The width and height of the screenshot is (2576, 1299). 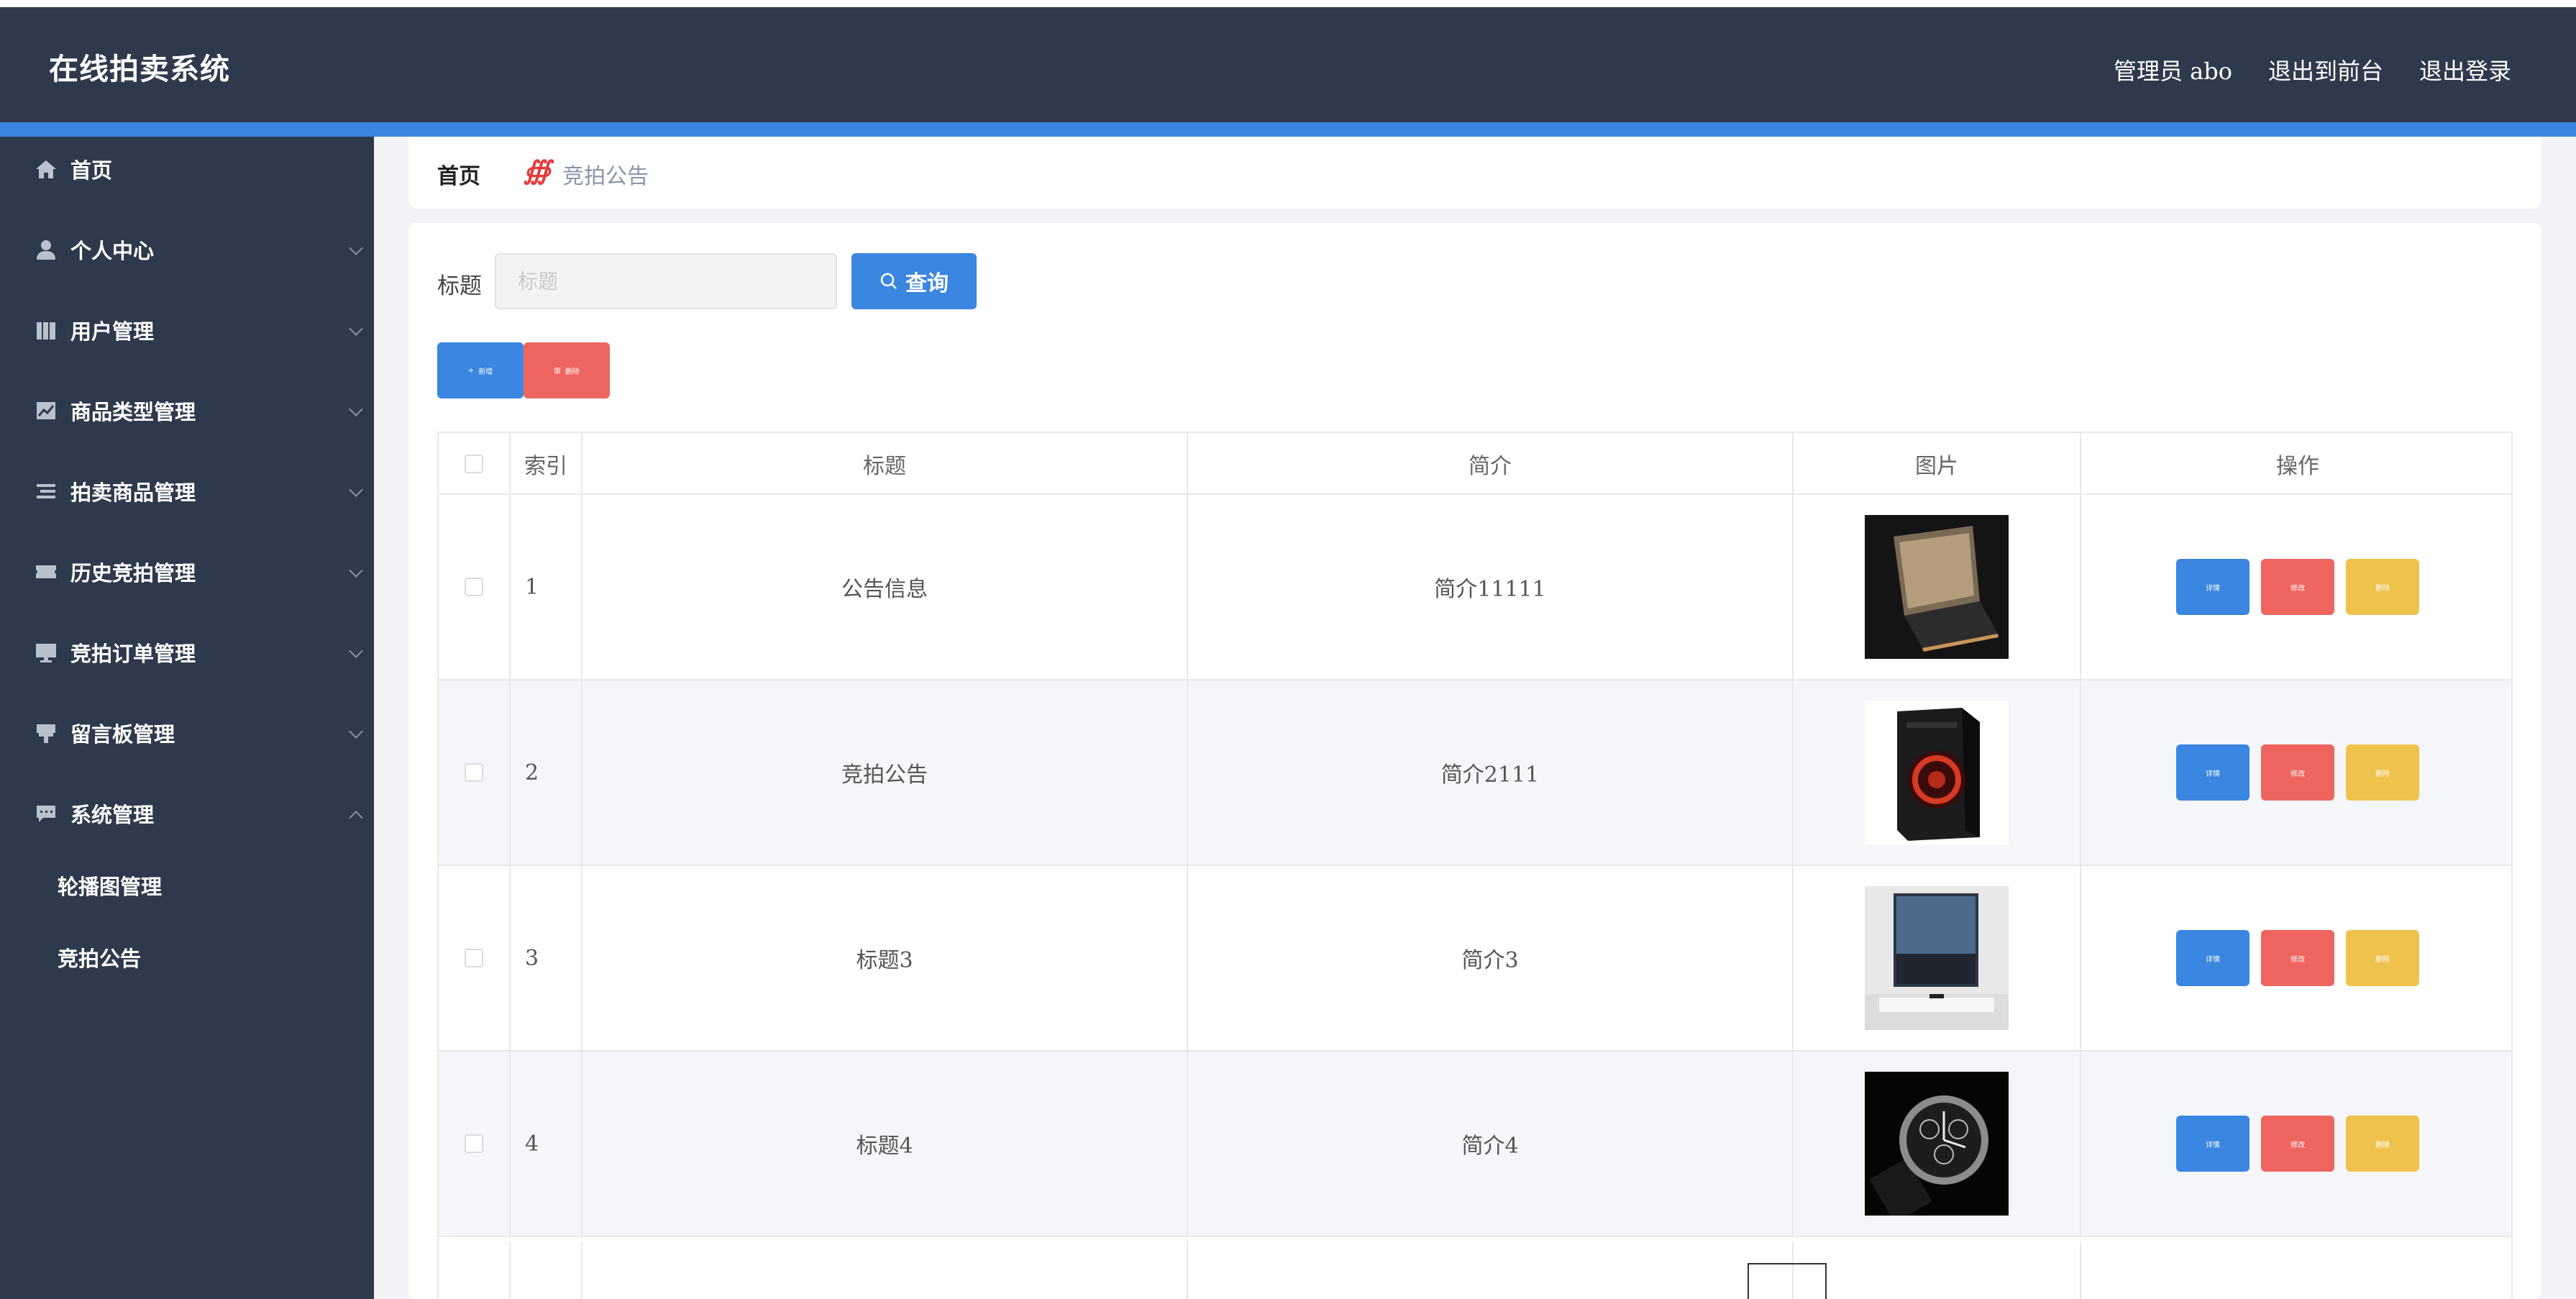 I want to click on table-row: 4 标题4 简介4 详情 修改 删除, so click(x=1475, y=1144).